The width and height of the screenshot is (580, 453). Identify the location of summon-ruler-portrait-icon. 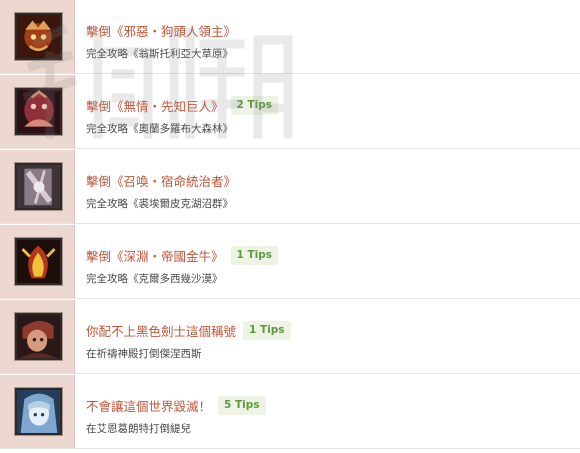
(38, 186).